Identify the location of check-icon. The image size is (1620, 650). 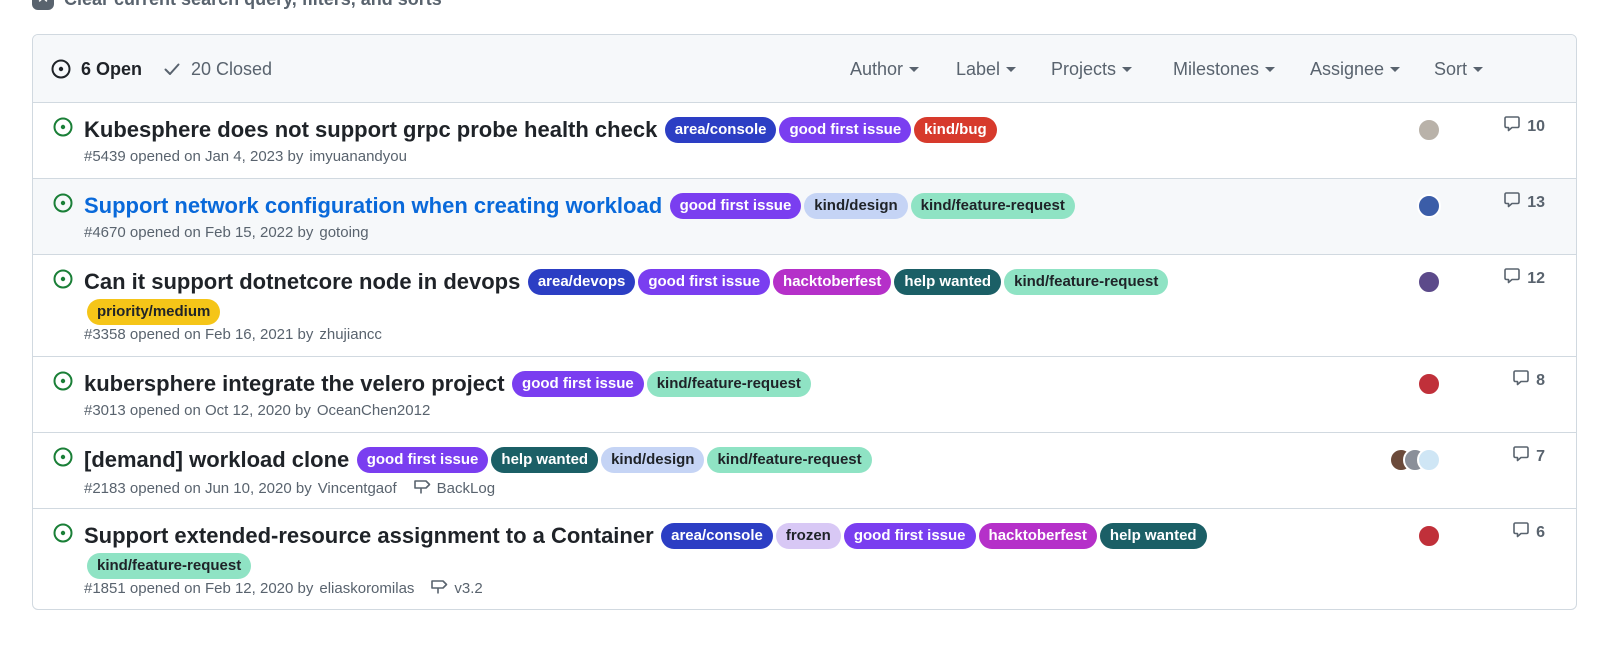
(172, 69).